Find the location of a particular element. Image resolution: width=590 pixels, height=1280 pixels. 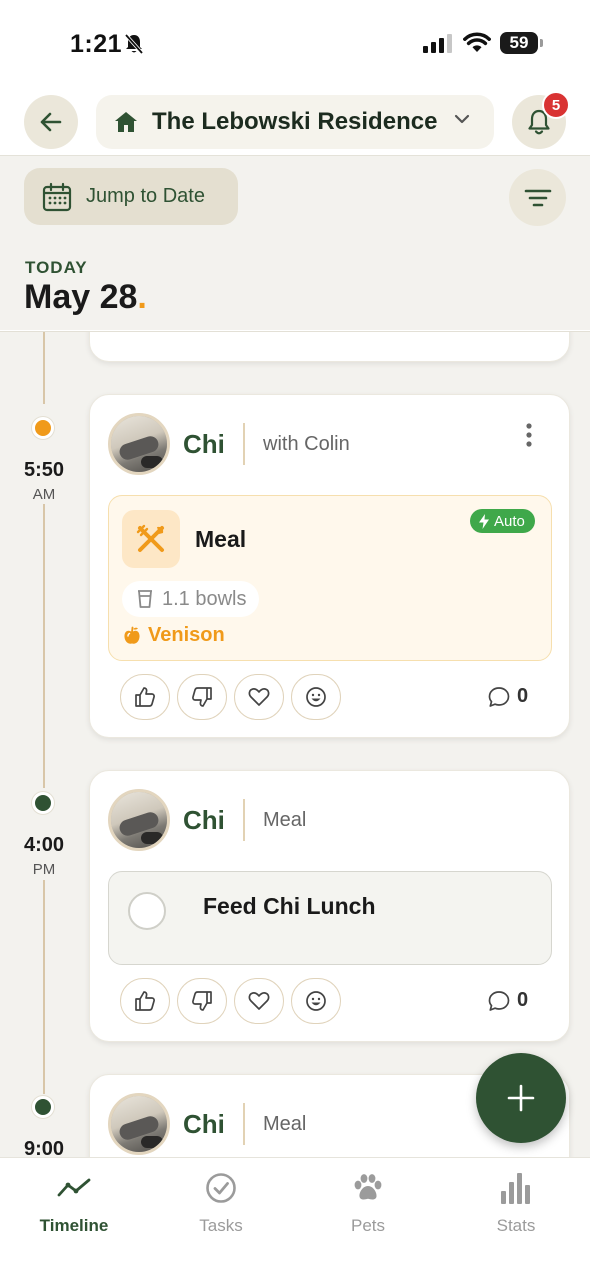

amount-pill: 1.1 bowls is located at coordinates (190, 599).